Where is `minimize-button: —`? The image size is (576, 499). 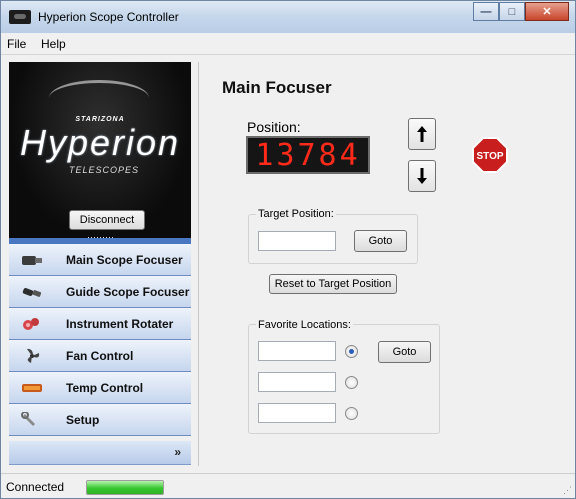
minimize-button: — is located at coordinates (486, 11).